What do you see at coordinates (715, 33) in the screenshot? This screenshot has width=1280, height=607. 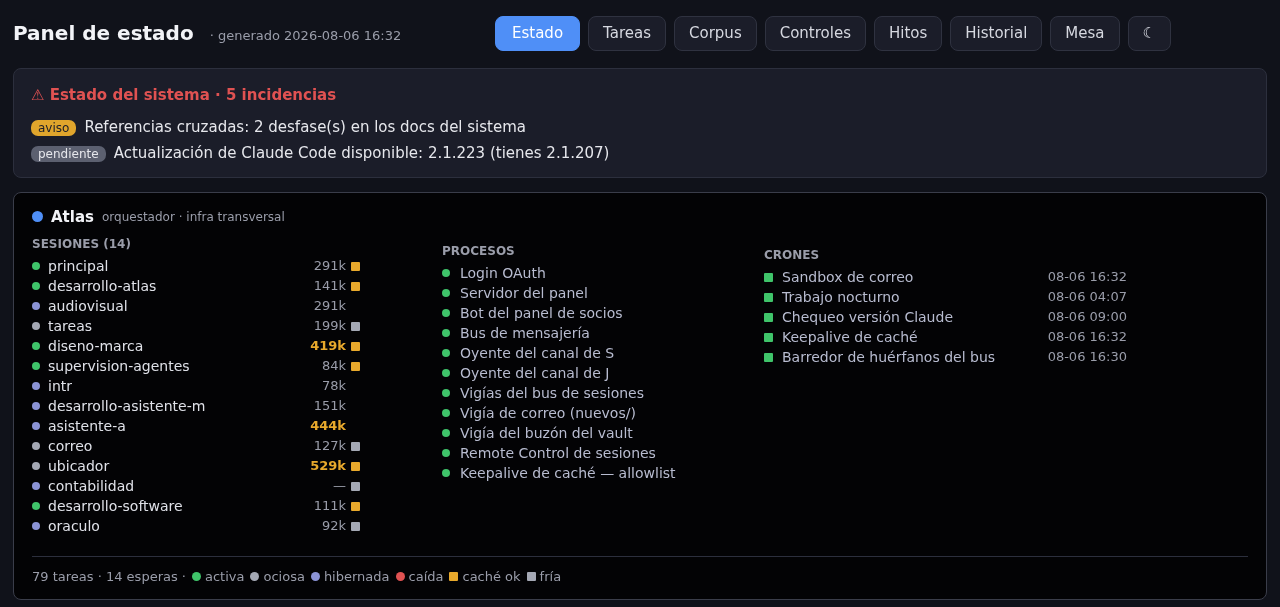 I see `nav-tab: Corpus` at bounding box center [715, 33].